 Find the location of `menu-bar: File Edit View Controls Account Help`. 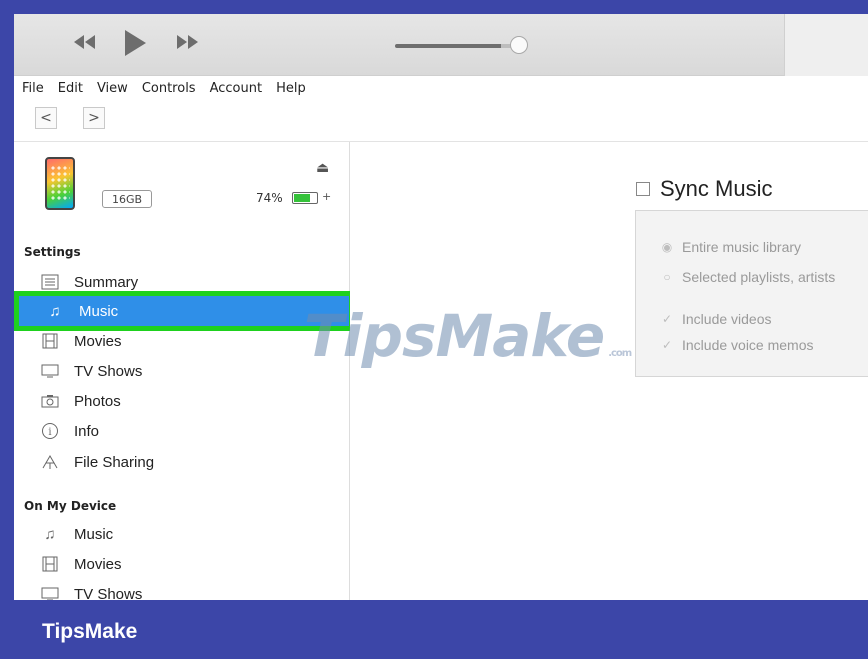

menu-bar: File Edit View Controls Account Help is located at coordinates (441, 88).